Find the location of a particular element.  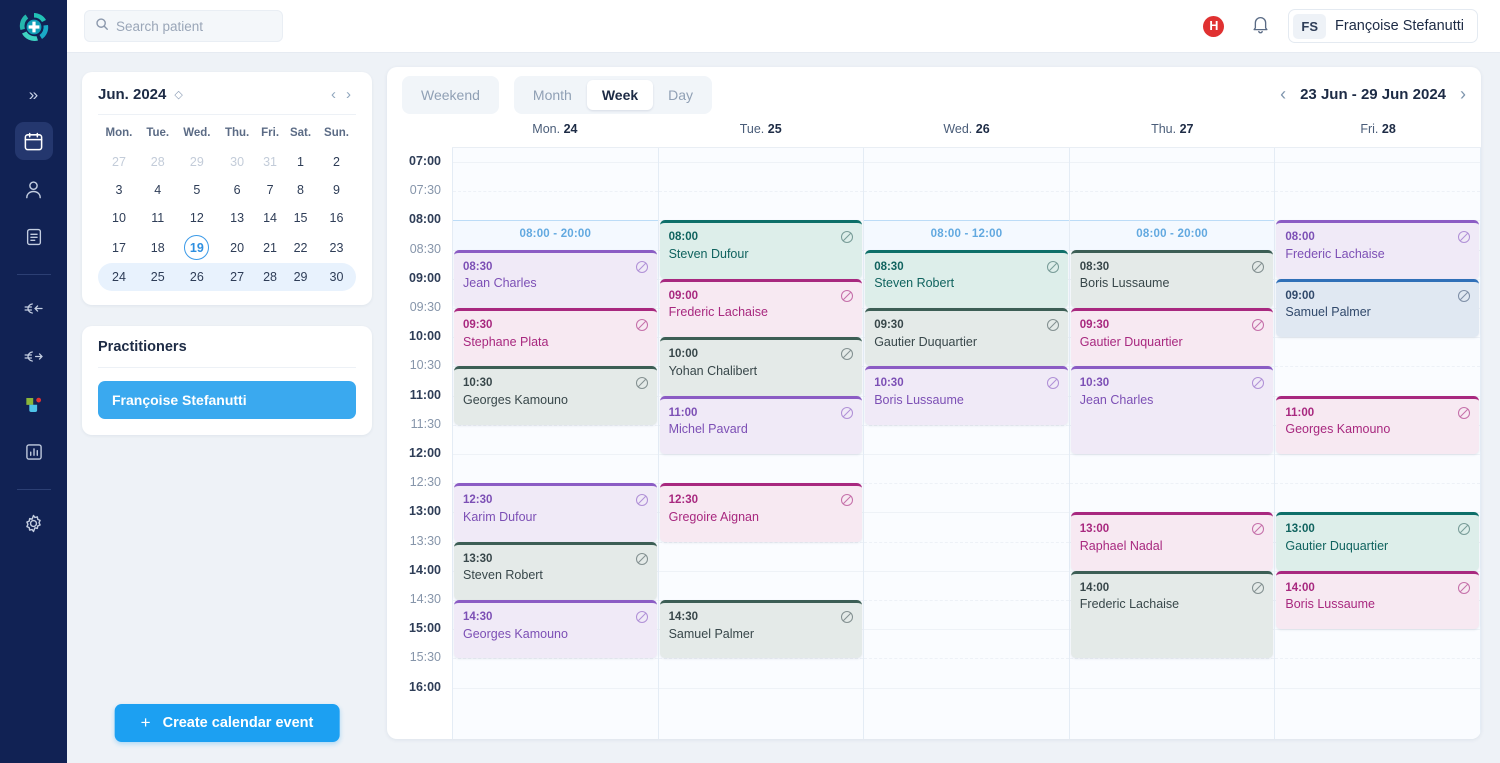

sidebar-item-patients is located at coordinates (34, 189).